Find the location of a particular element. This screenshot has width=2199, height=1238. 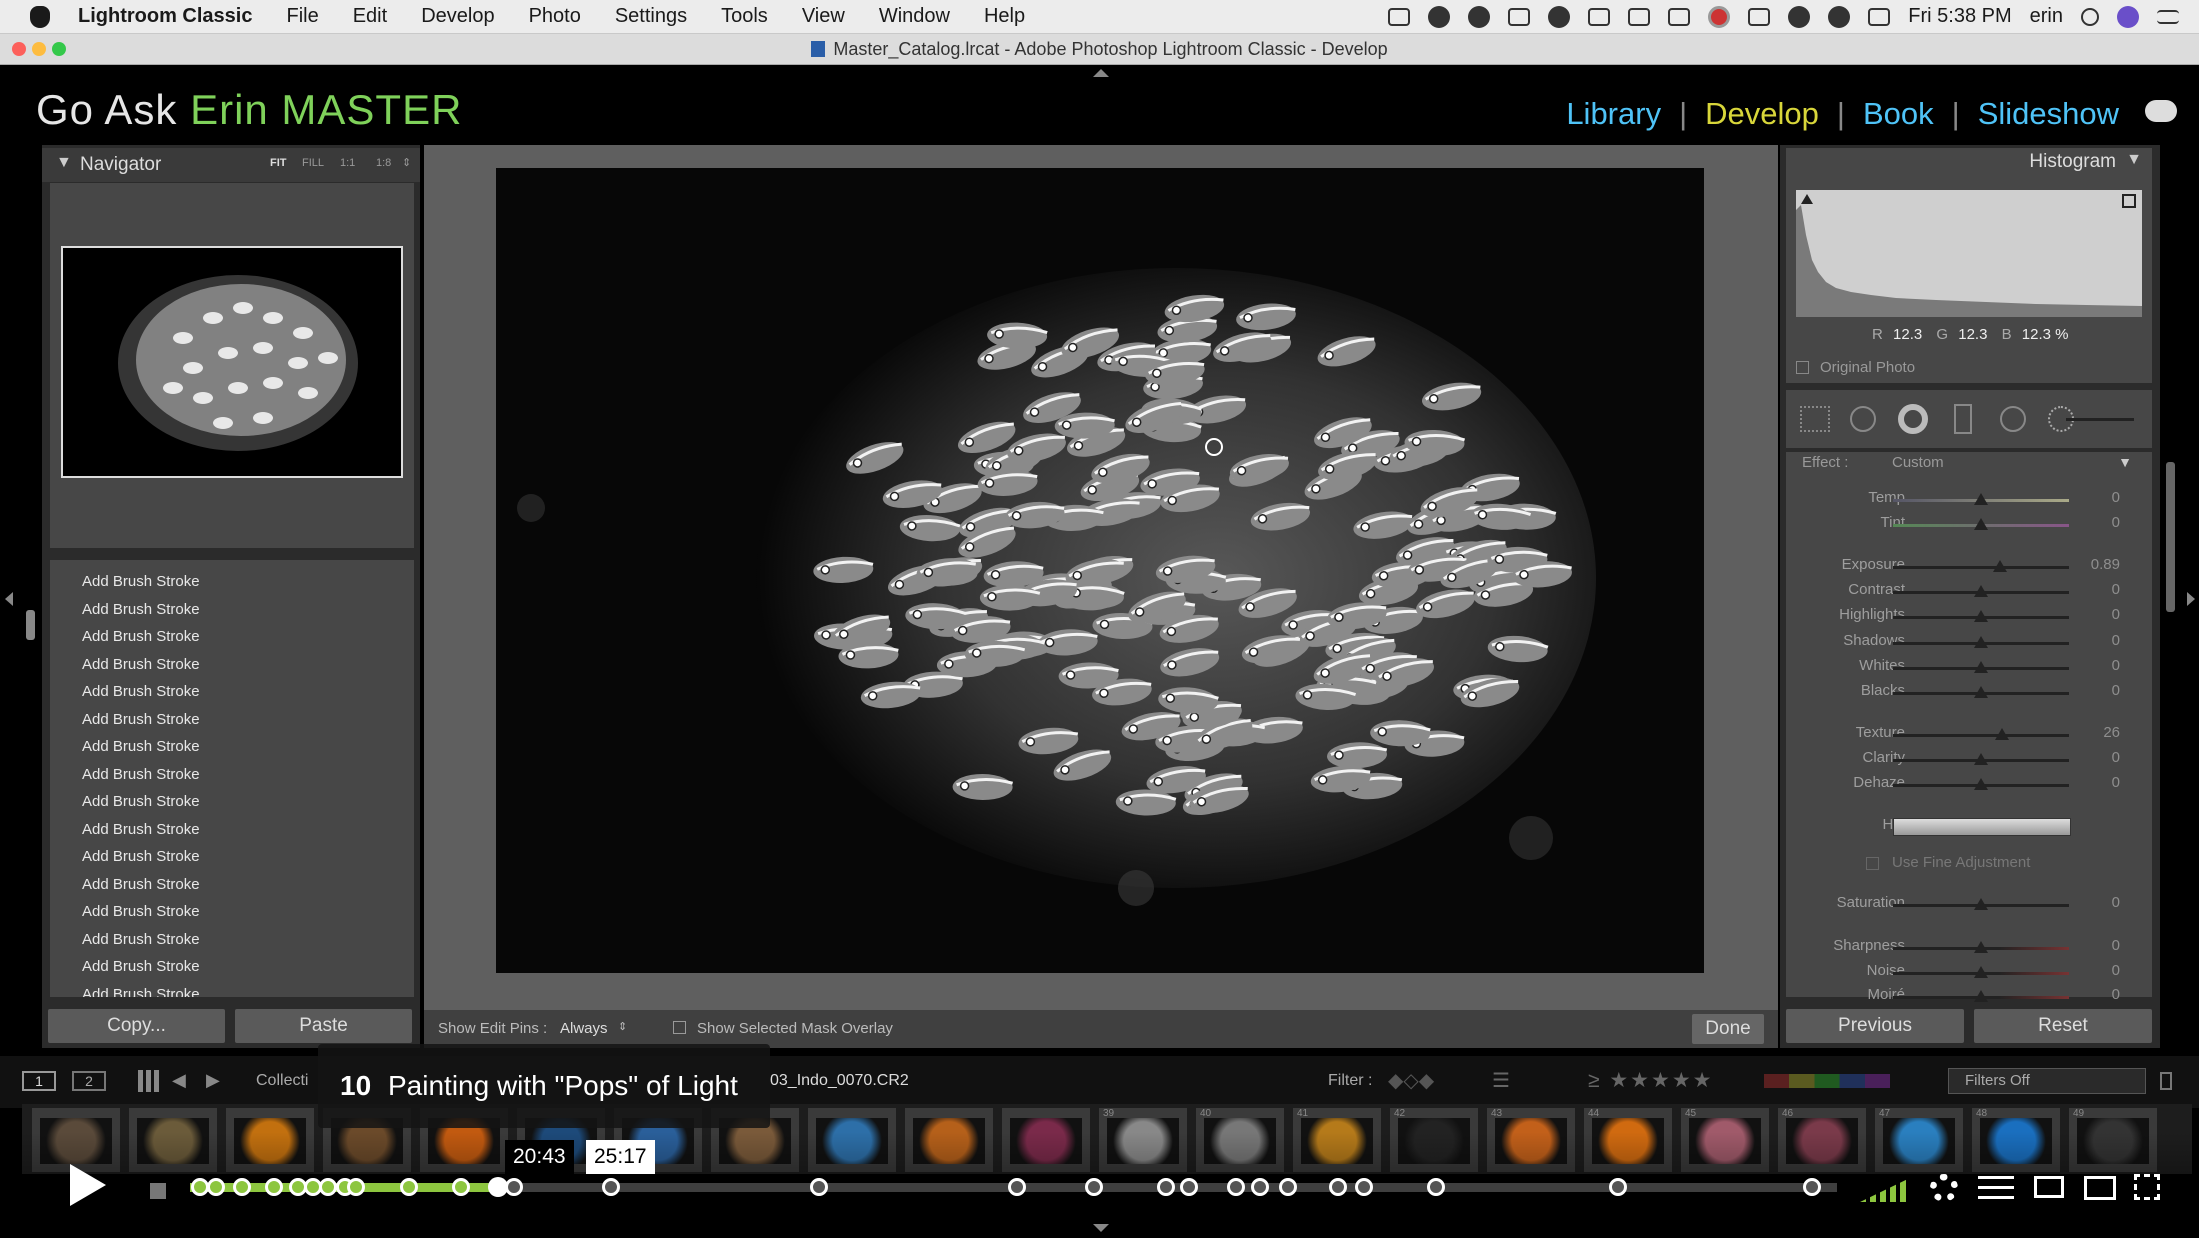

slider-moir: Moiré 0 is located at coordinates (1967, 997).